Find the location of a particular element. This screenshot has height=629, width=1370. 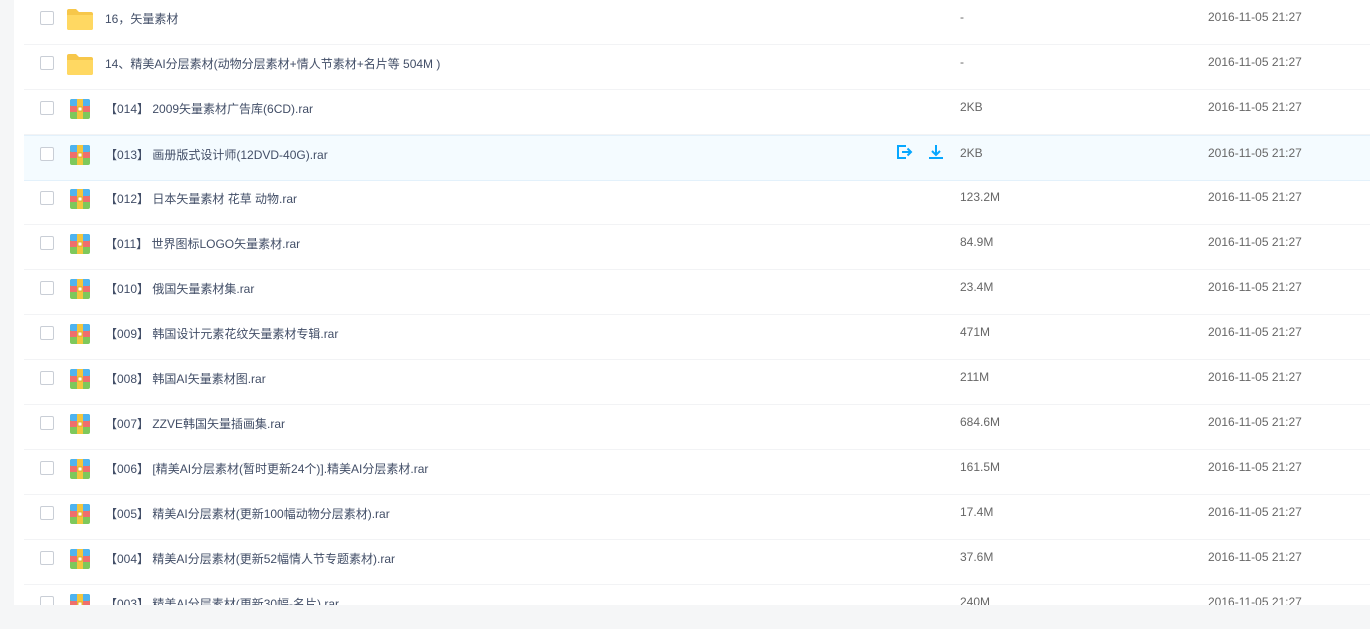

share-icon is located at coordinates (904, 152).